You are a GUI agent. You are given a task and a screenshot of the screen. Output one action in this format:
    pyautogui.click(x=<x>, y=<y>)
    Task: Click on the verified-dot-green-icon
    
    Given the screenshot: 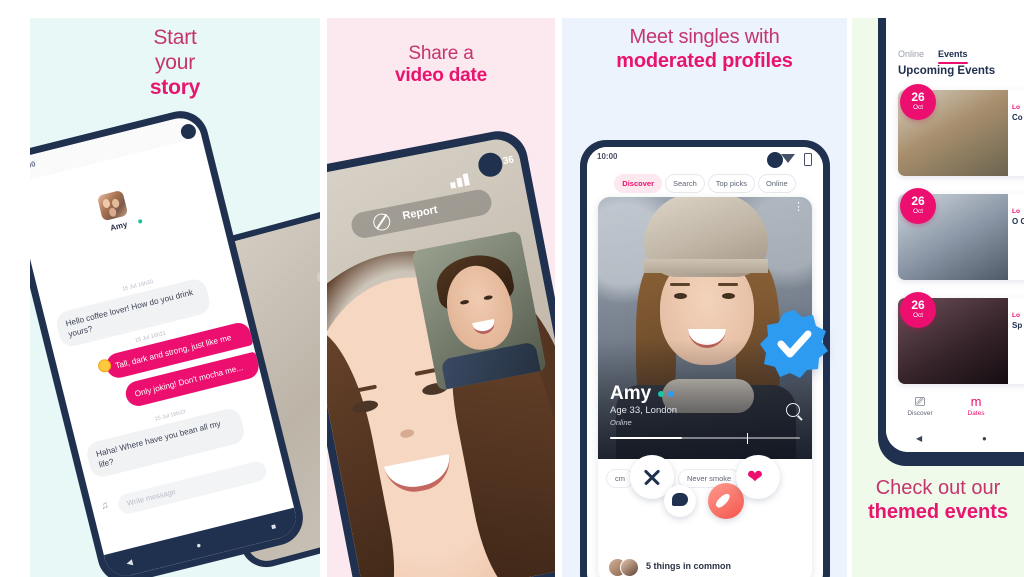 What is the action you would take?
    pyautogui.click(x=661, y=394)
    